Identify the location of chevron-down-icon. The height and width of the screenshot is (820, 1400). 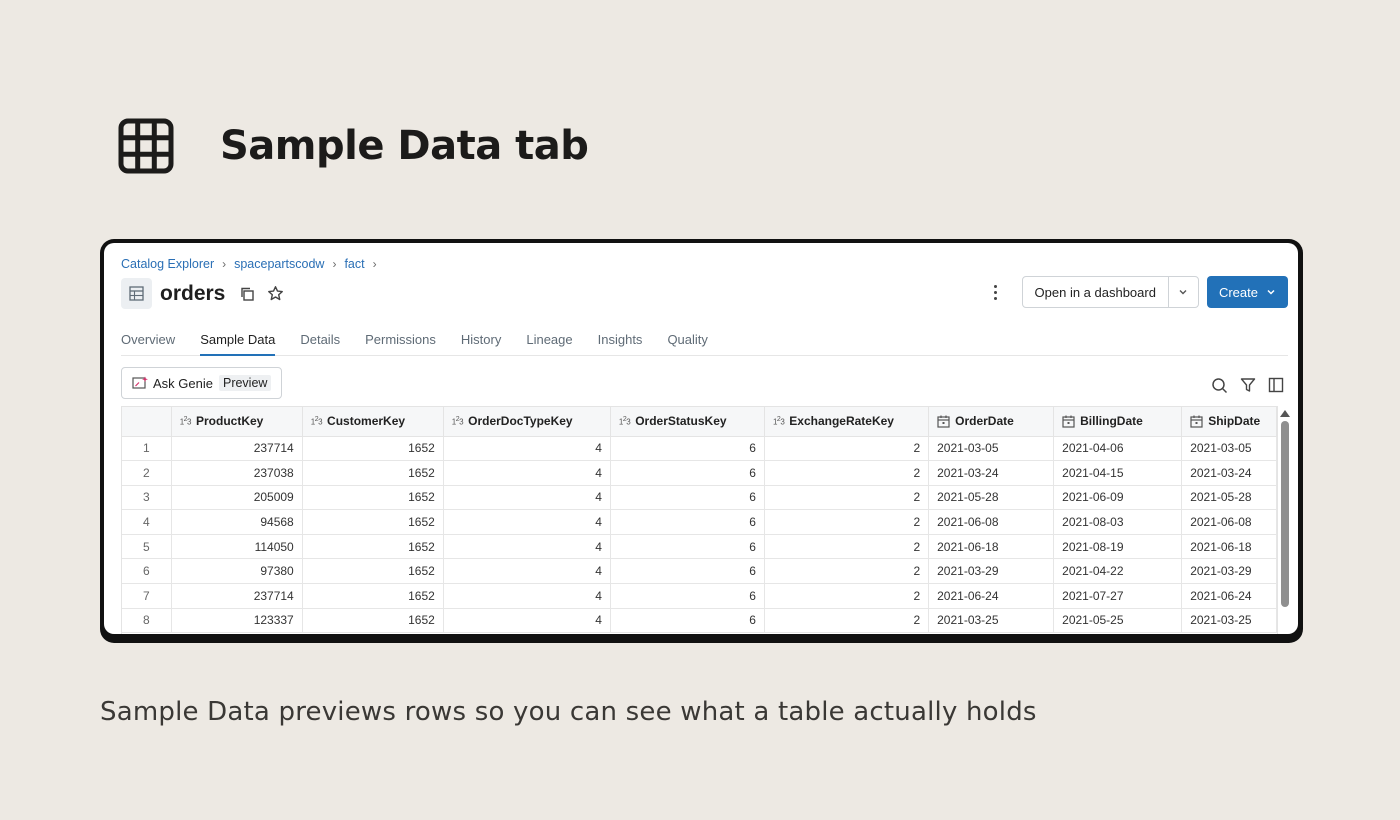
(1182, 292).